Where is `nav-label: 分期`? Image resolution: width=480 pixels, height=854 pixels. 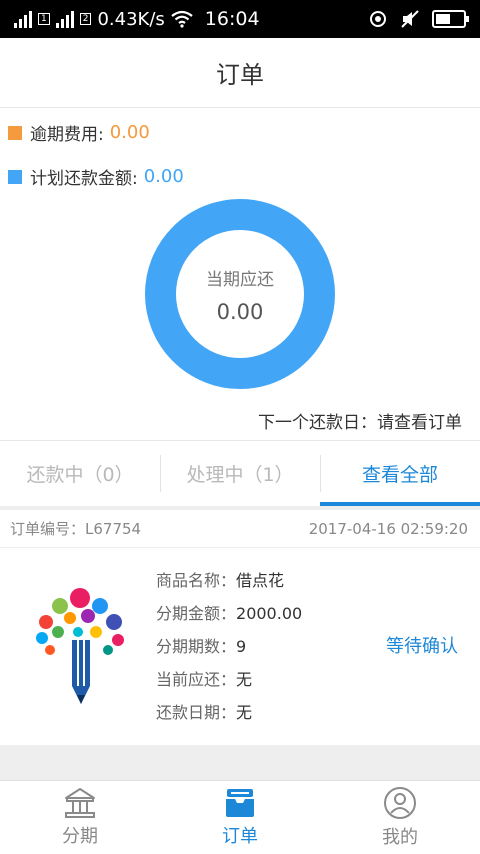
nav-label: 分期 is located at coordinates (80, 836).